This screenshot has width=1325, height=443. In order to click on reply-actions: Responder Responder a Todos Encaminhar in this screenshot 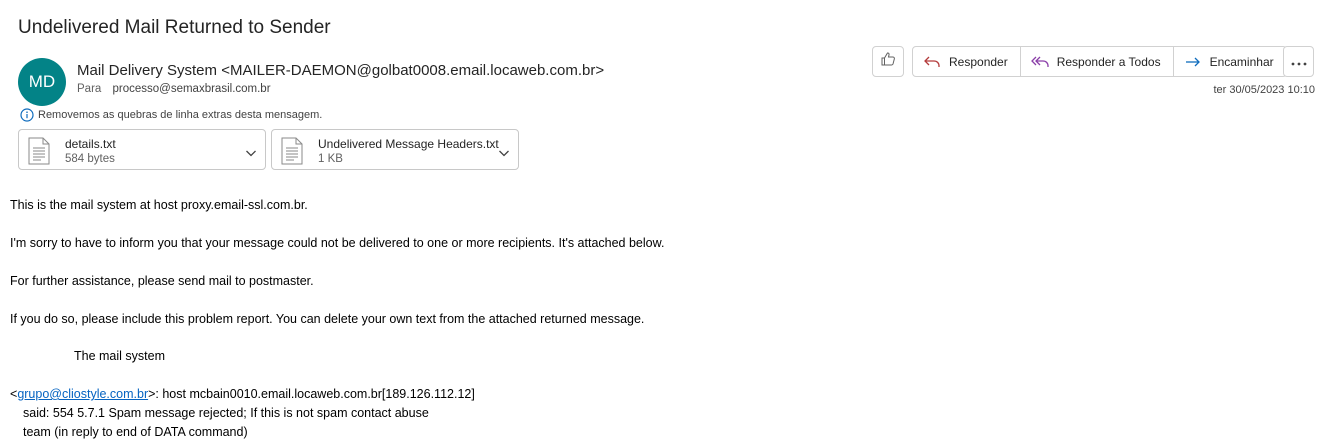, I will do `click(1099, 61)`.